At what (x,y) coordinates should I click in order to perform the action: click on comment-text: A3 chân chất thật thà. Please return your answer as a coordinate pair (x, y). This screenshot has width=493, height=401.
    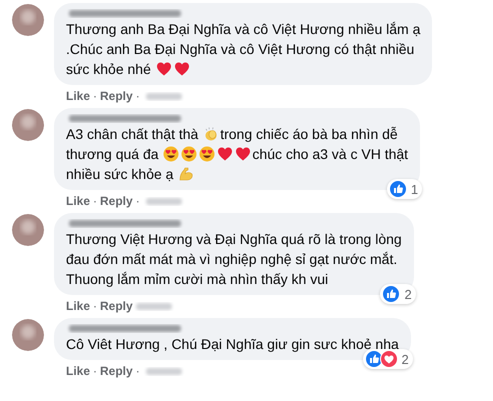
    Looking at the image, I should click on (133, 134).